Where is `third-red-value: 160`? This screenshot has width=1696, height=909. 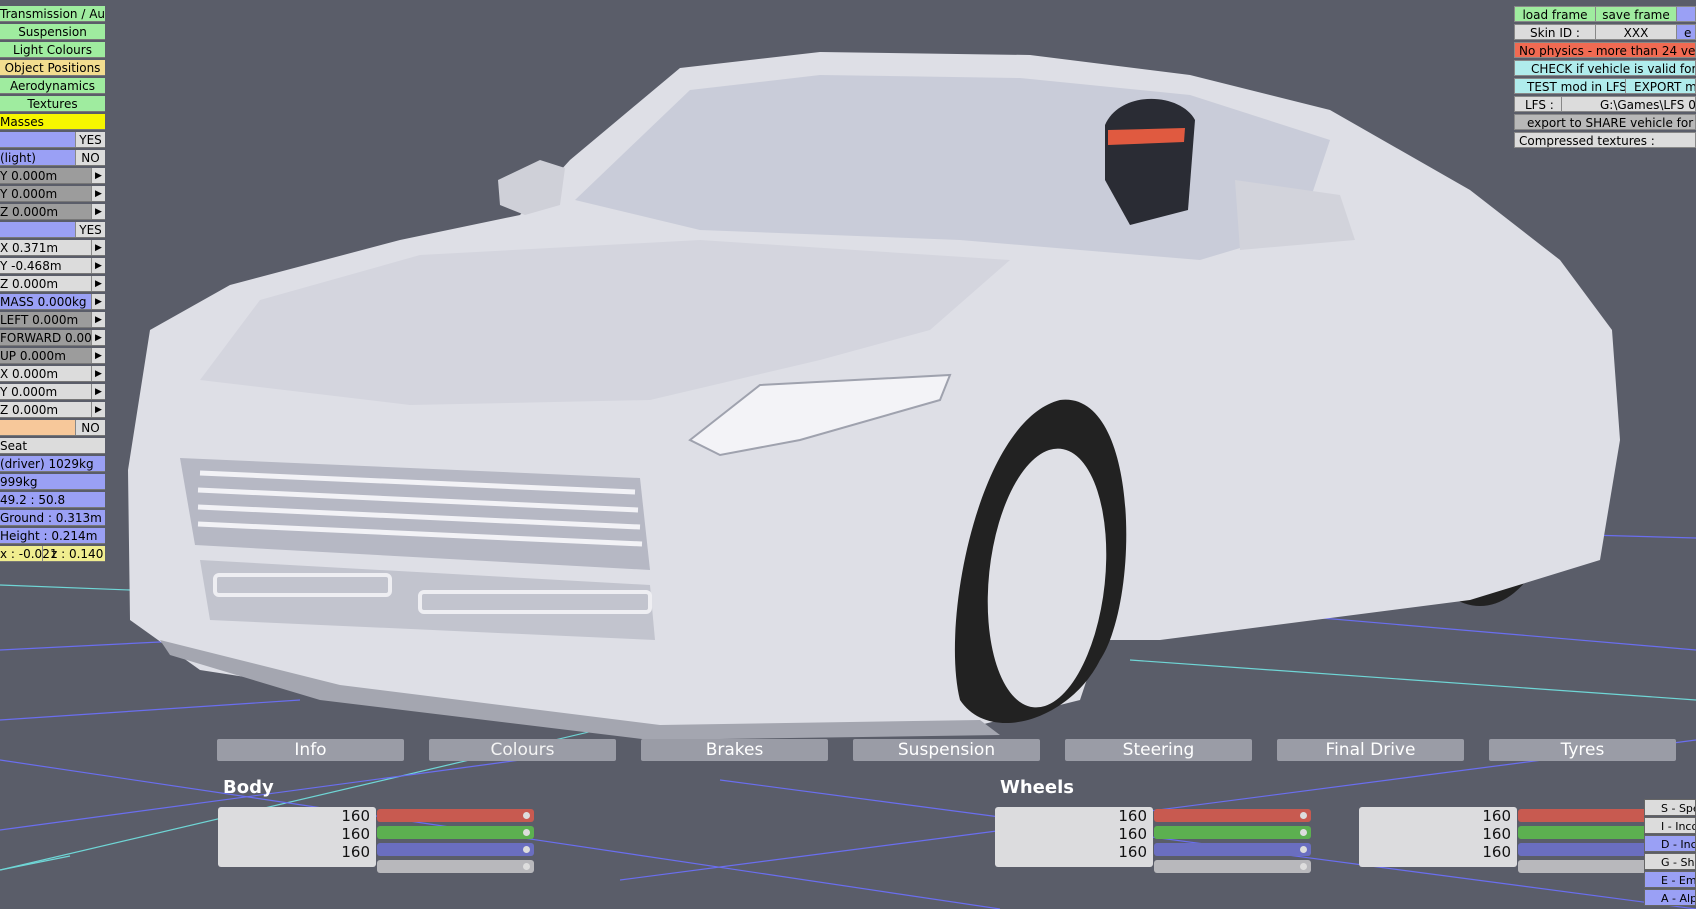
third-red-value: 160 is located at coordinates (1438, 816).